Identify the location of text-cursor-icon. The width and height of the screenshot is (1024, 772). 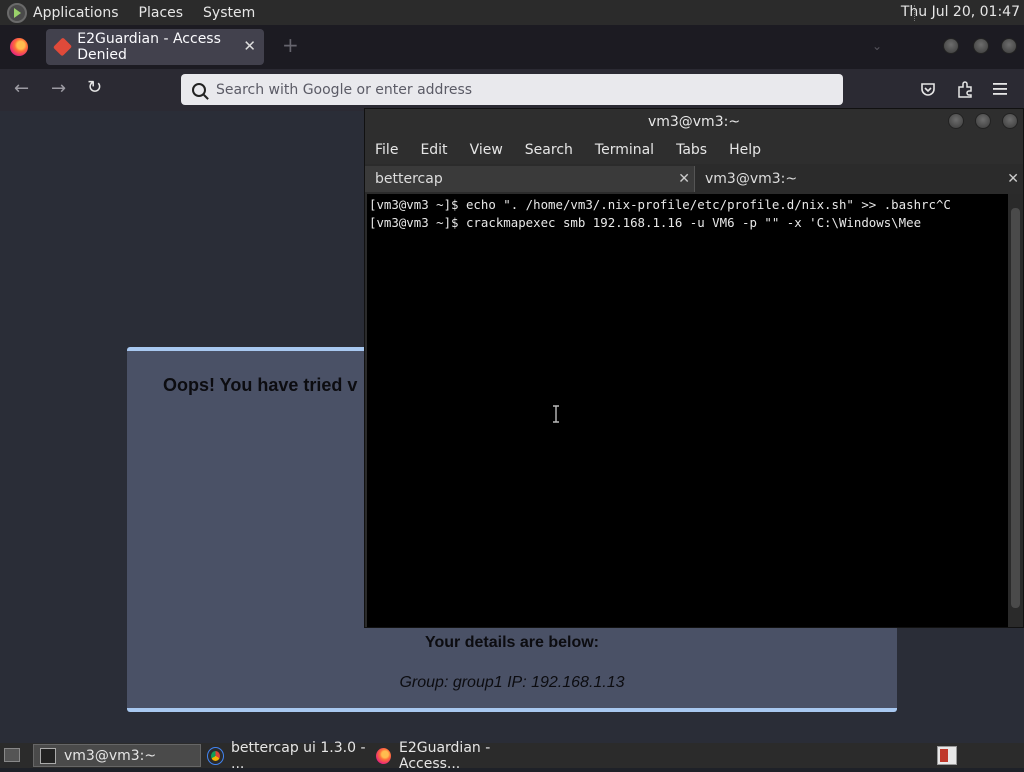
(556, 414).